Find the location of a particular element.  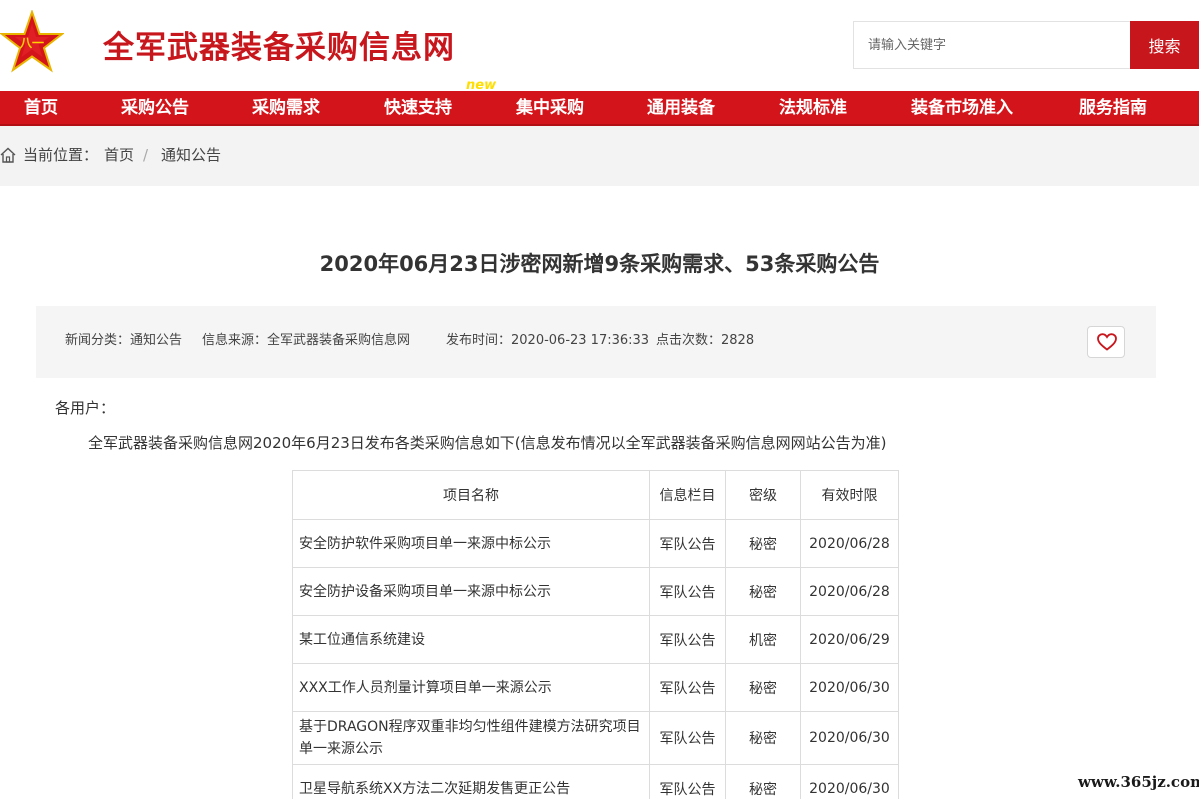

table-header-row: 项目名称 信息栏目 密级 有效时限 is located at coordinates (595, 495).